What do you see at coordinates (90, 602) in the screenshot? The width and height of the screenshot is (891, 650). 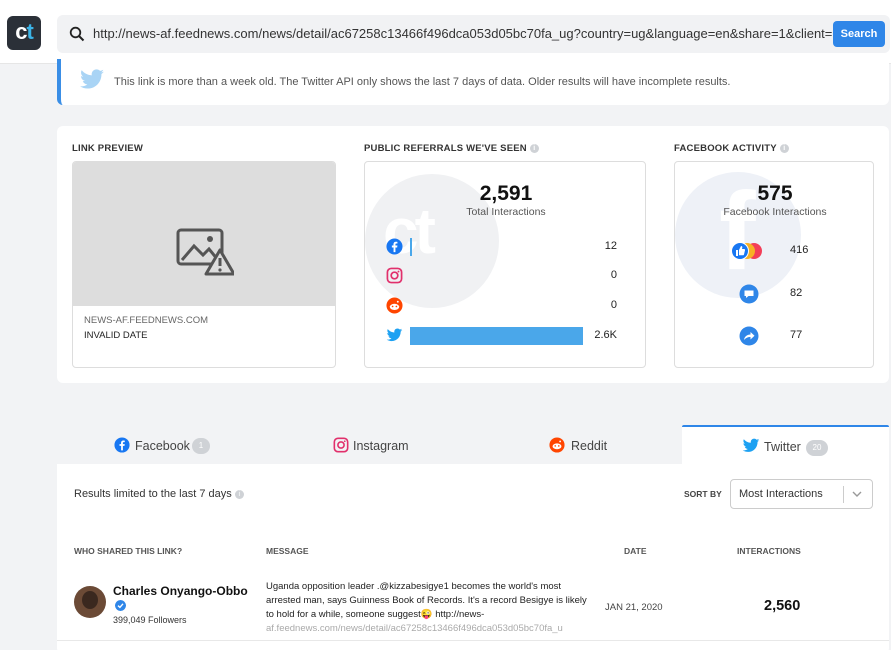 I see `avatar` at bounding box center [90, 602].